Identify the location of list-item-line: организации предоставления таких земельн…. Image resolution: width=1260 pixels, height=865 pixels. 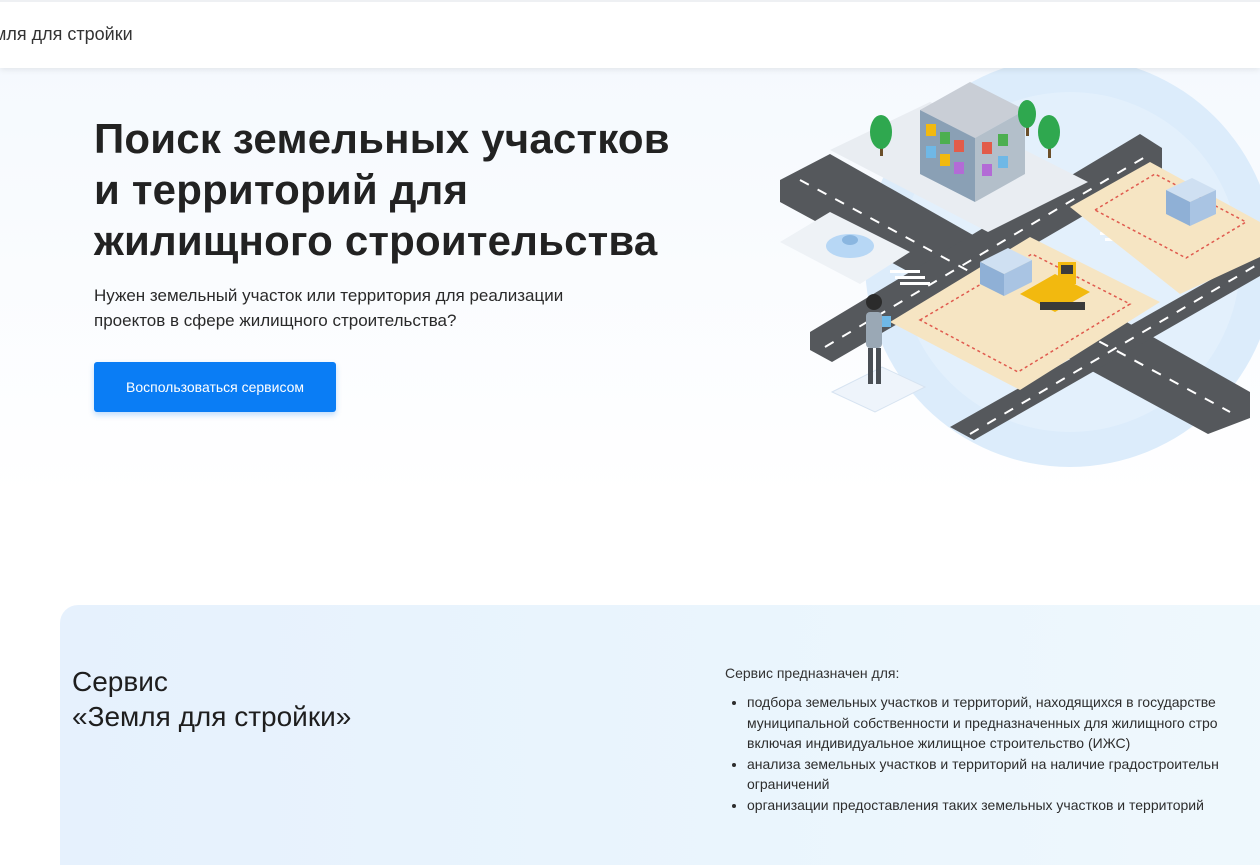
(975, 804).